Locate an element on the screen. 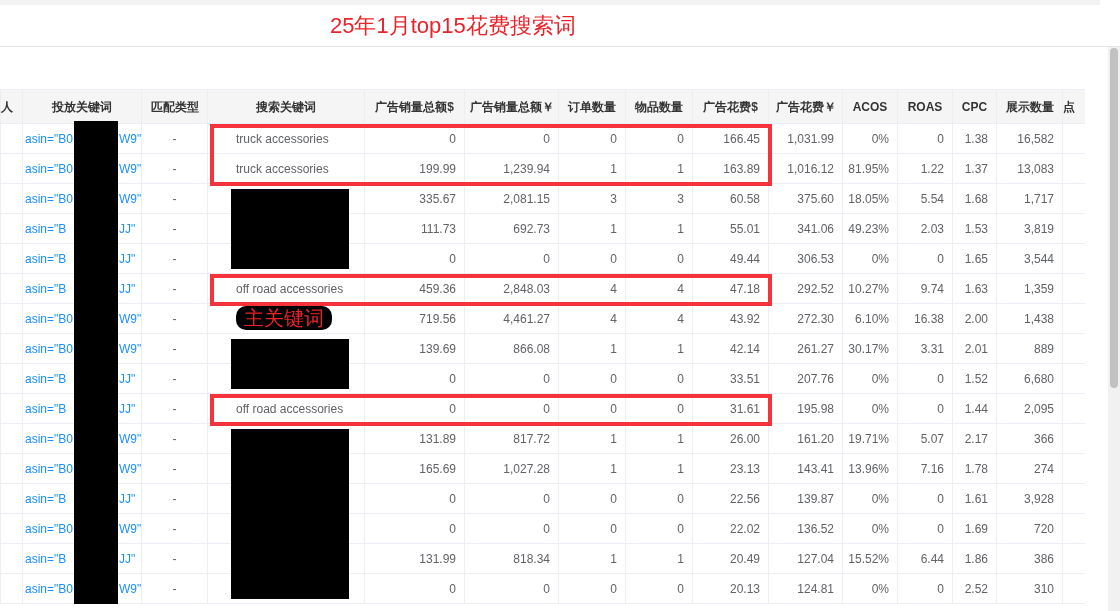 Image resolution: width=1120 pixels, height=611 pixels. table-cell: 7.16 is located at coordinates (925, 468).